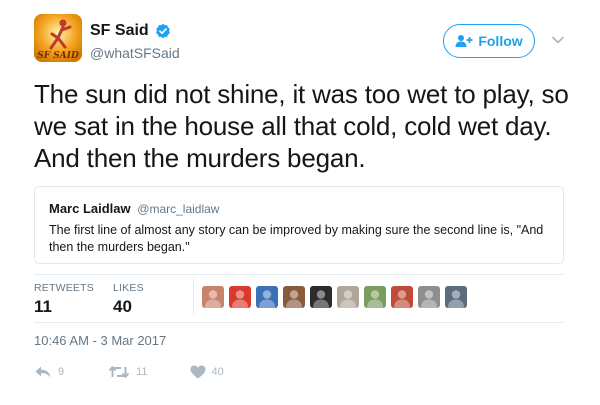 The image size is (600, 405). What do you see at coordinates (43, 306) in the screenshot?
I see `retweets-count: 11` at bounding box center [43, 306].